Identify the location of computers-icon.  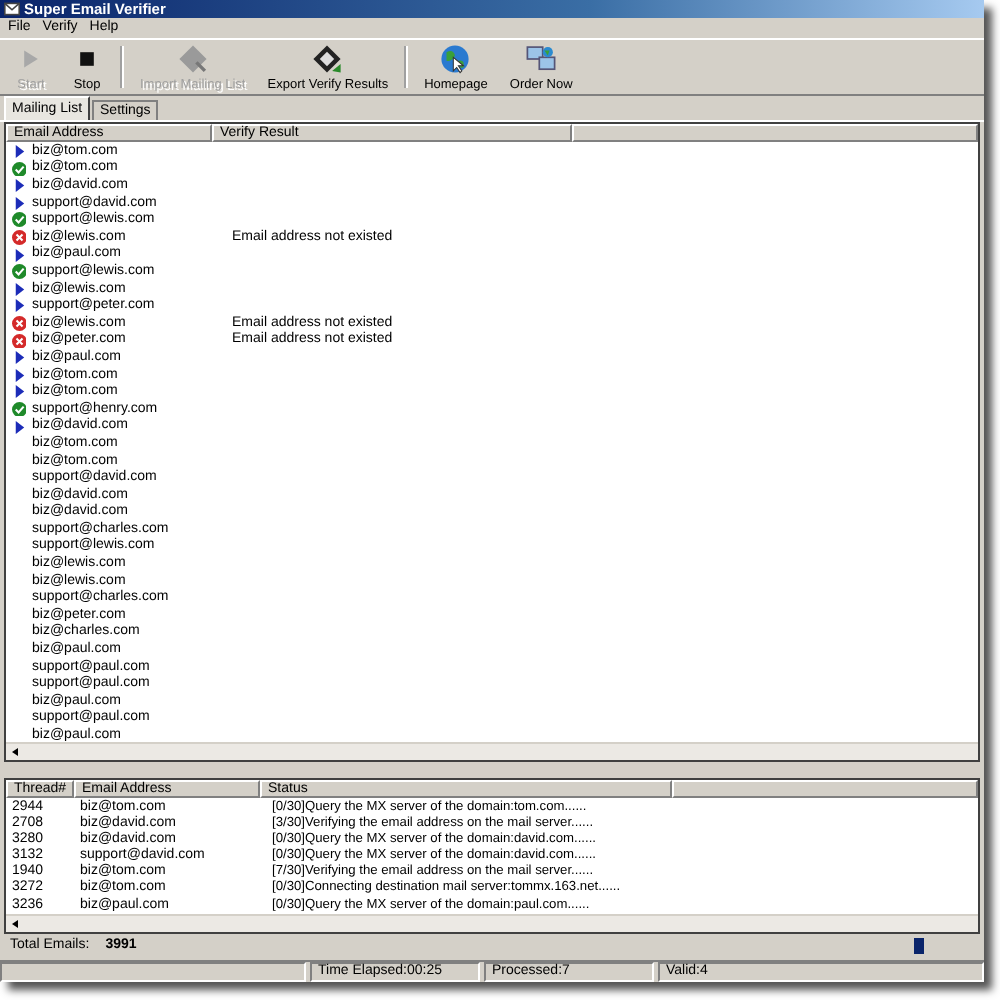
(541, 58).